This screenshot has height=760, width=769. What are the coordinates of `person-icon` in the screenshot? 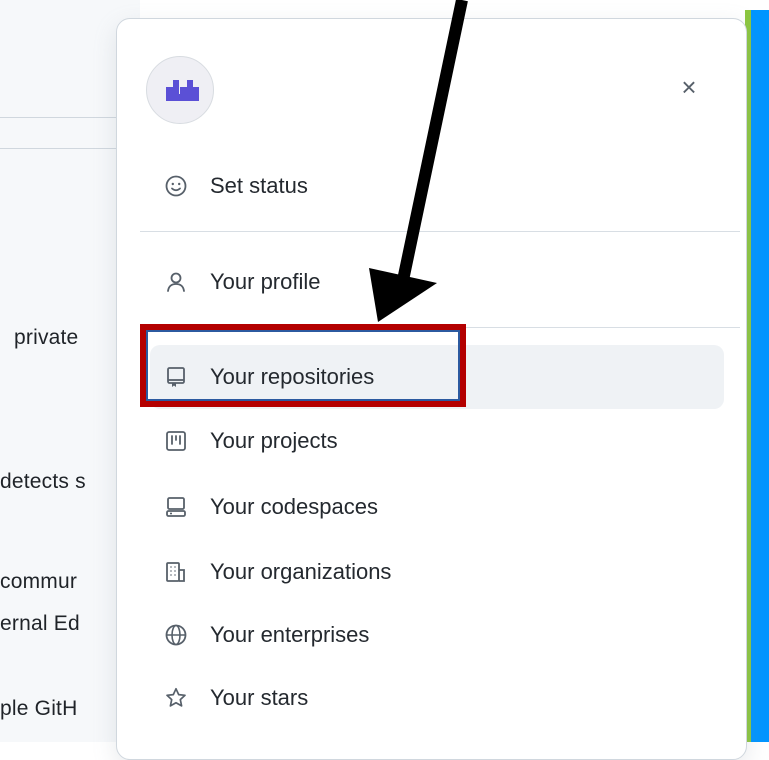 It's located at (176, 282).